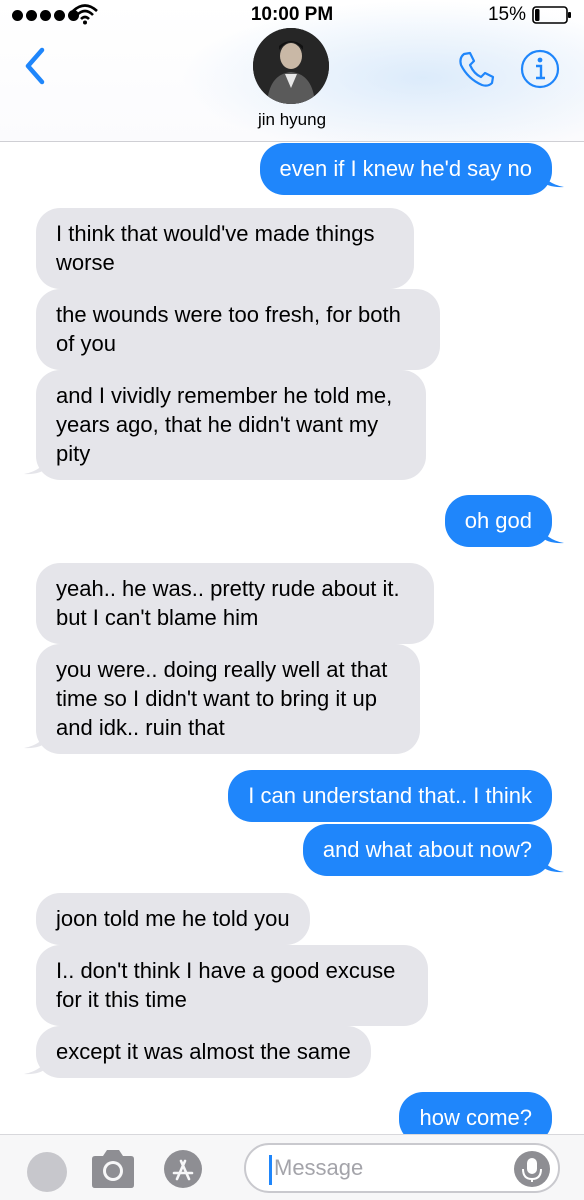 The image size is (584, 1200). What do you see at coordinates (292, 15) in the screenshot?
I see `status-bar: 10:00 PM 15%` at bounding box center [292, 15].